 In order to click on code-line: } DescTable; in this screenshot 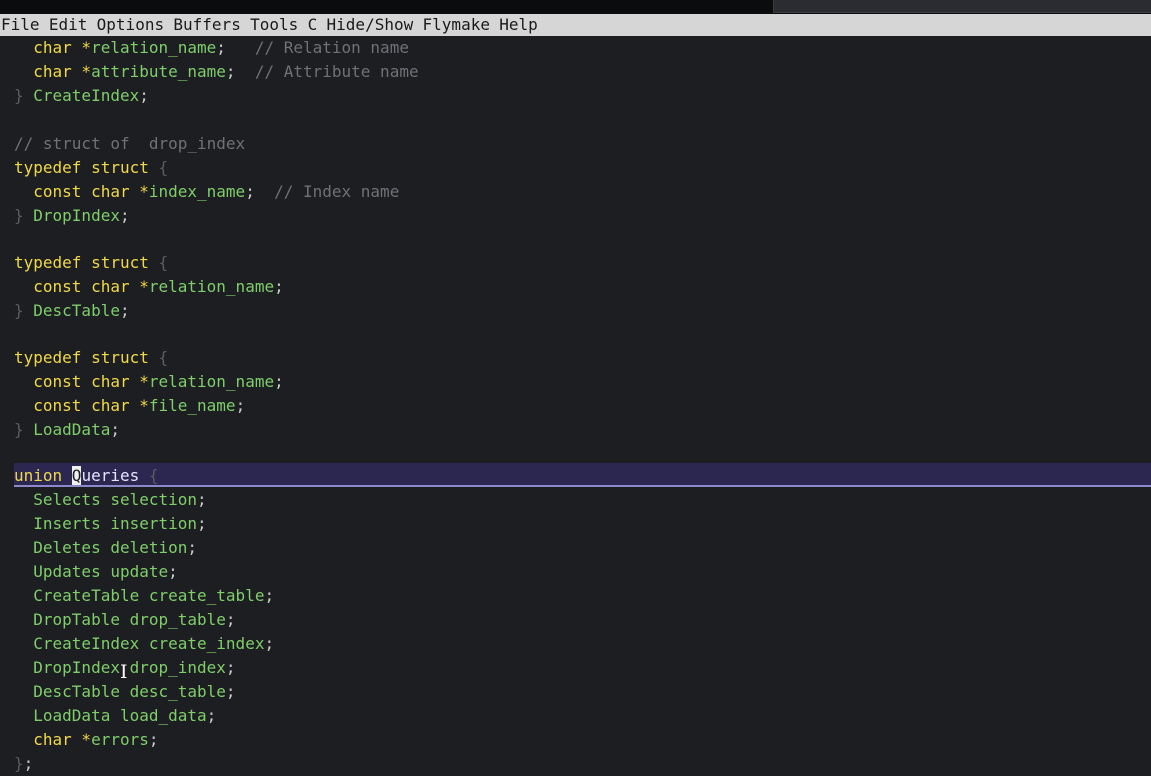, I will do `click(72, 310)`.